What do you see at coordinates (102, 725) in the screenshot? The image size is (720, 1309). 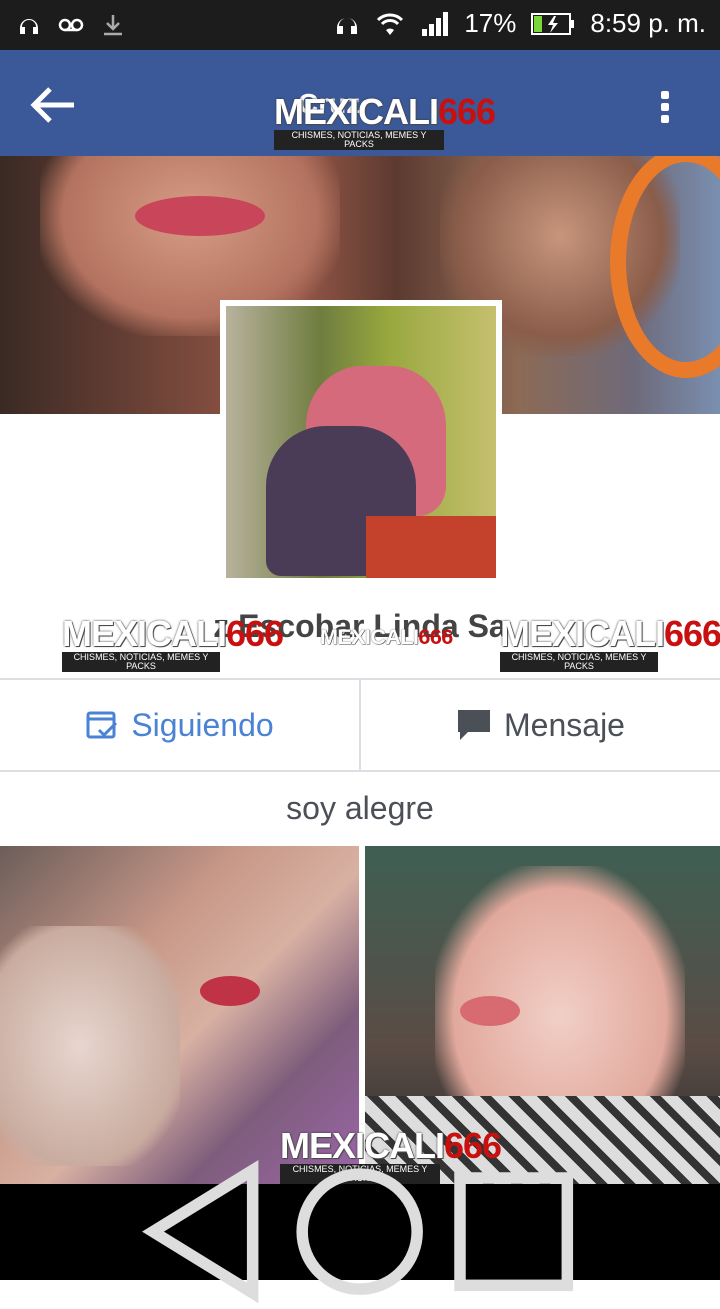 I see `following-check-icon` at bounding box center [102, 725].